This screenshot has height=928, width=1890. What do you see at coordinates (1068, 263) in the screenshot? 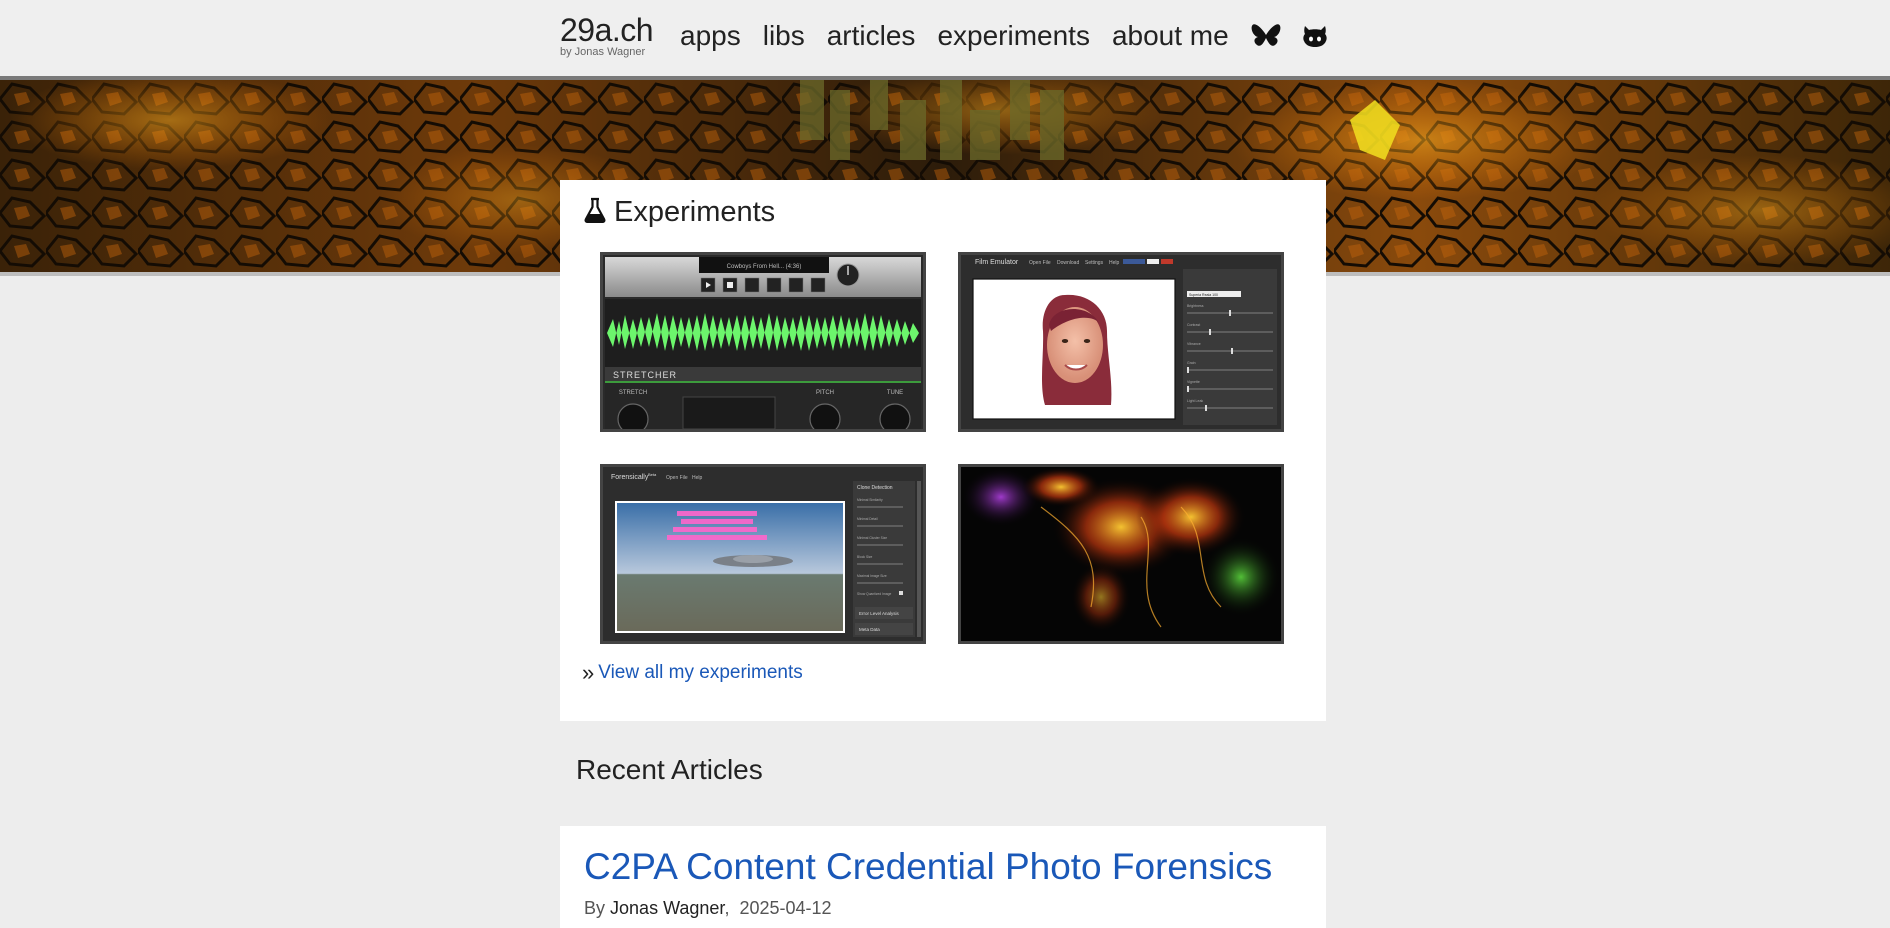
I see `film-menu-download: Download` at bounding box center [1068, 263].